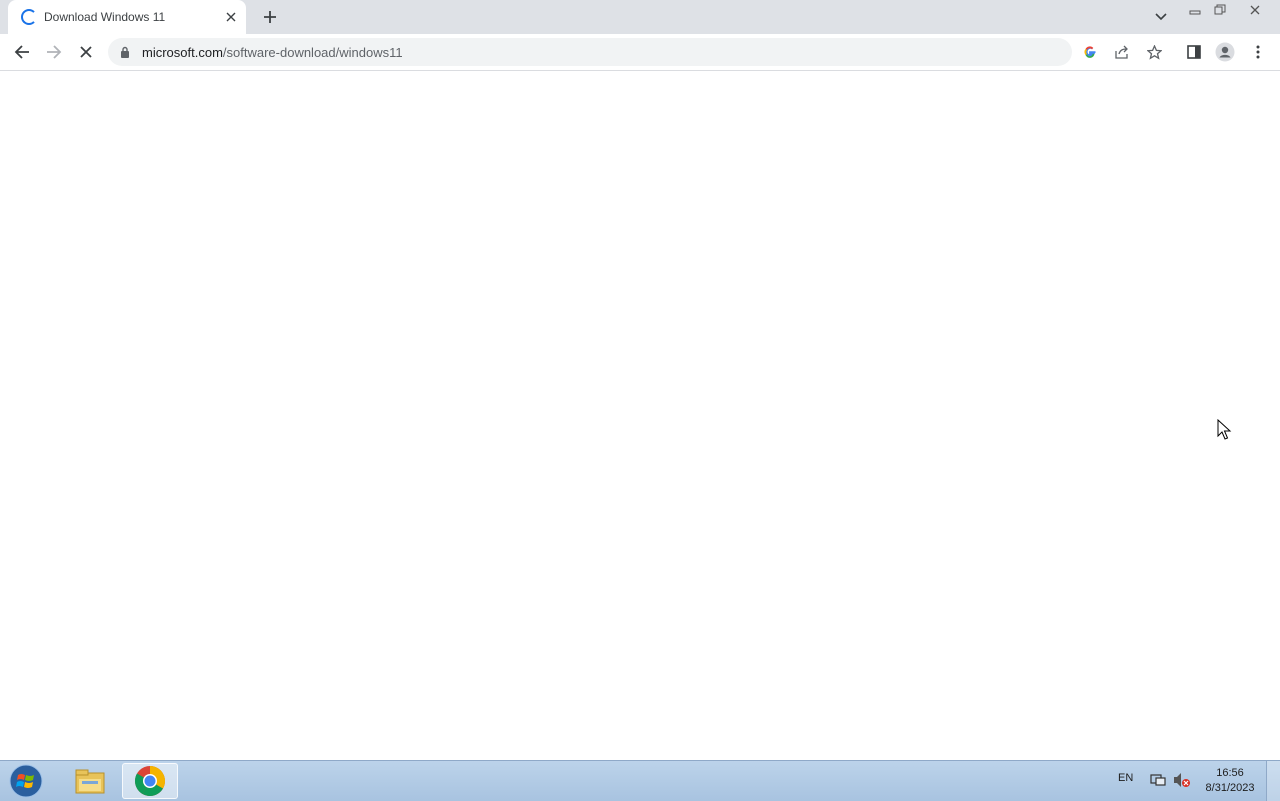 This screenshot has width=1280, height=801. I want to click on profile-icon, so click(1225, 52).